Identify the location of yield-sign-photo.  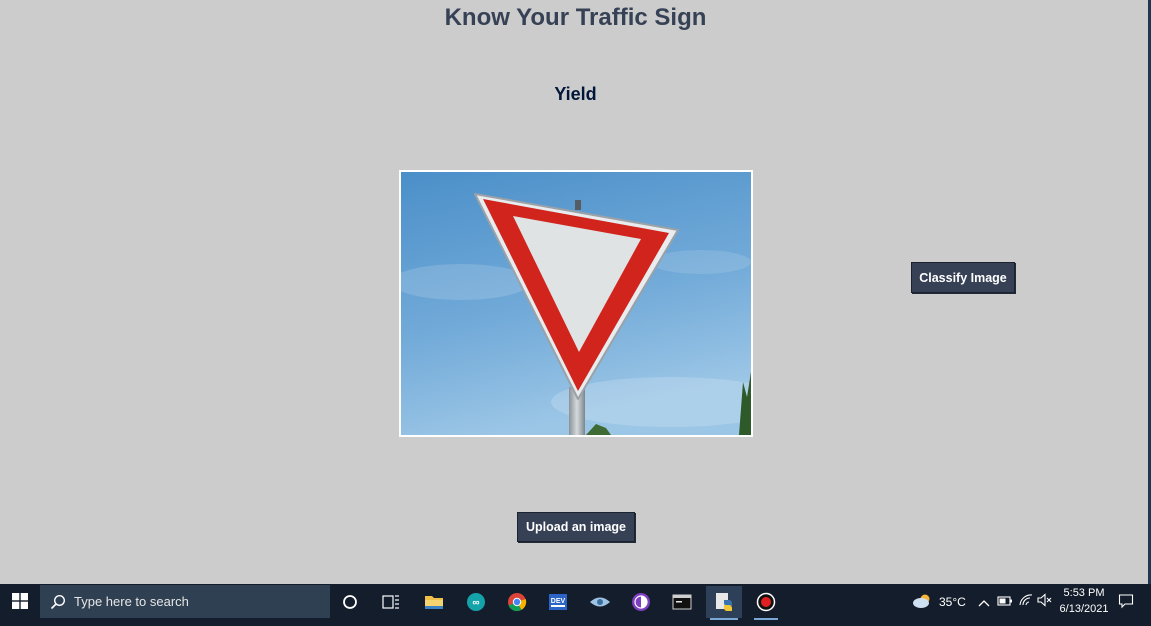
(576, 303).